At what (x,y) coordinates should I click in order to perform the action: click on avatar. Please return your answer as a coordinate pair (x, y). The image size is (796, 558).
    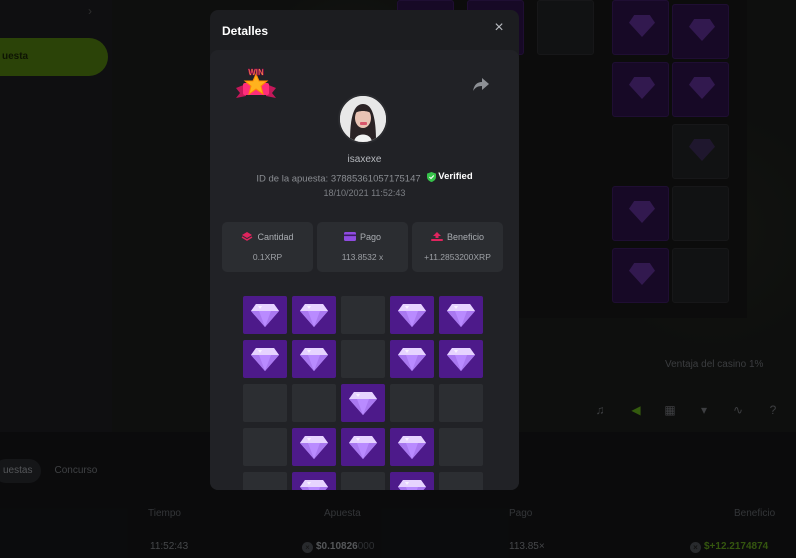
    Looking at the image, I should click on (363, 119).